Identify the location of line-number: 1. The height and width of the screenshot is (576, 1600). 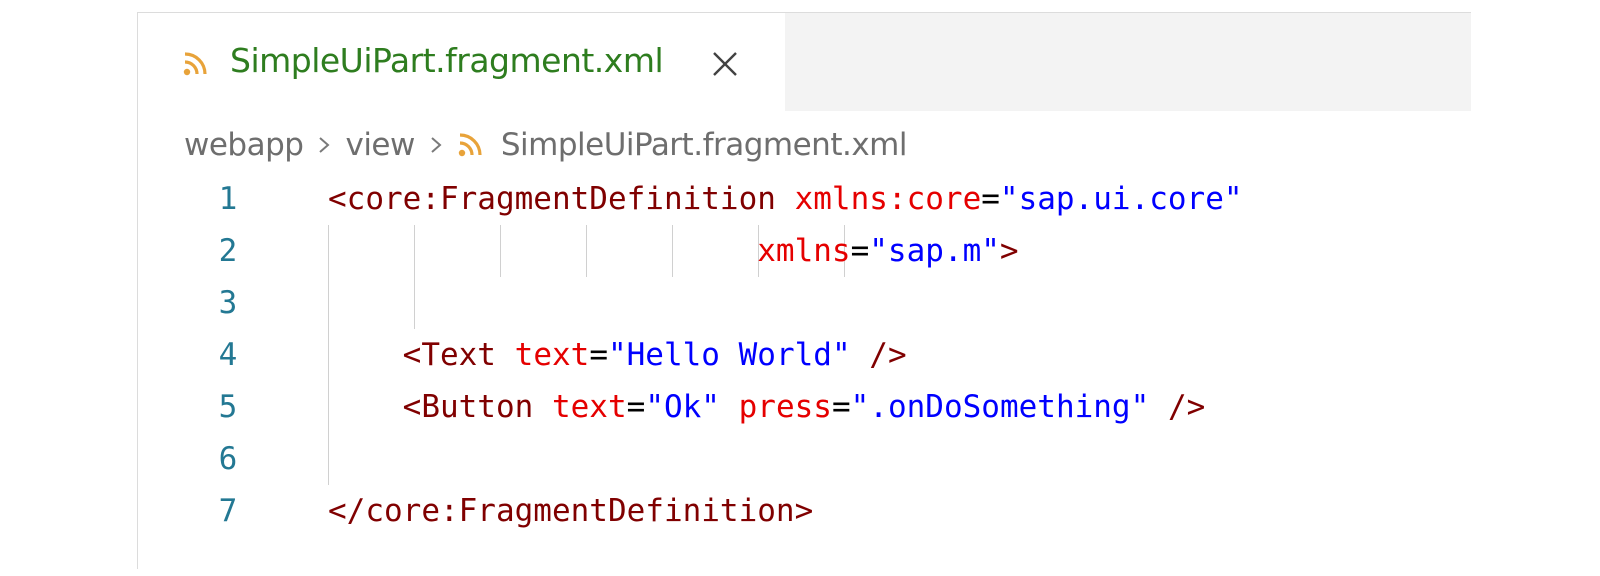
(228, 199).